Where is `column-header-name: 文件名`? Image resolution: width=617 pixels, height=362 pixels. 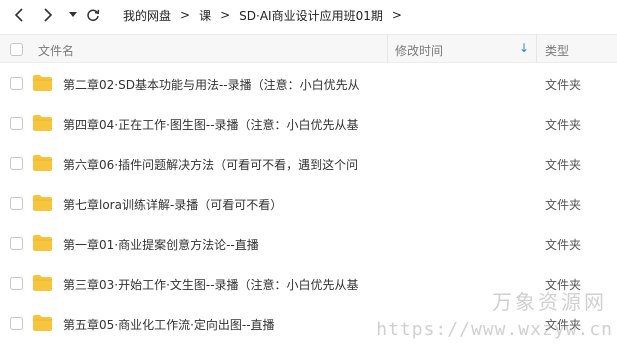 column-header-name: 文件名 is located at coordinates (56, 50).